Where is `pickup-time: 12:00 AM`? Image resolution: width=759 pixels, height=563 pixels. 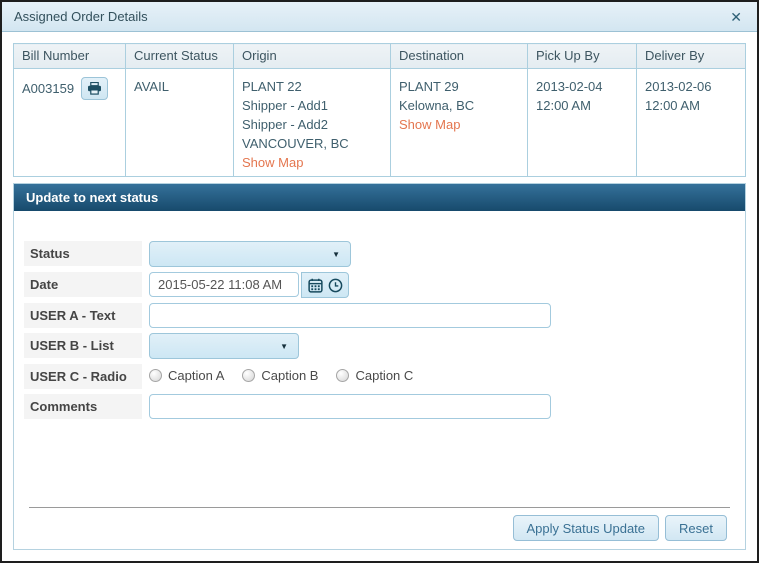 pickup-time: 12:00 AM is located at coordinates (563, 105).